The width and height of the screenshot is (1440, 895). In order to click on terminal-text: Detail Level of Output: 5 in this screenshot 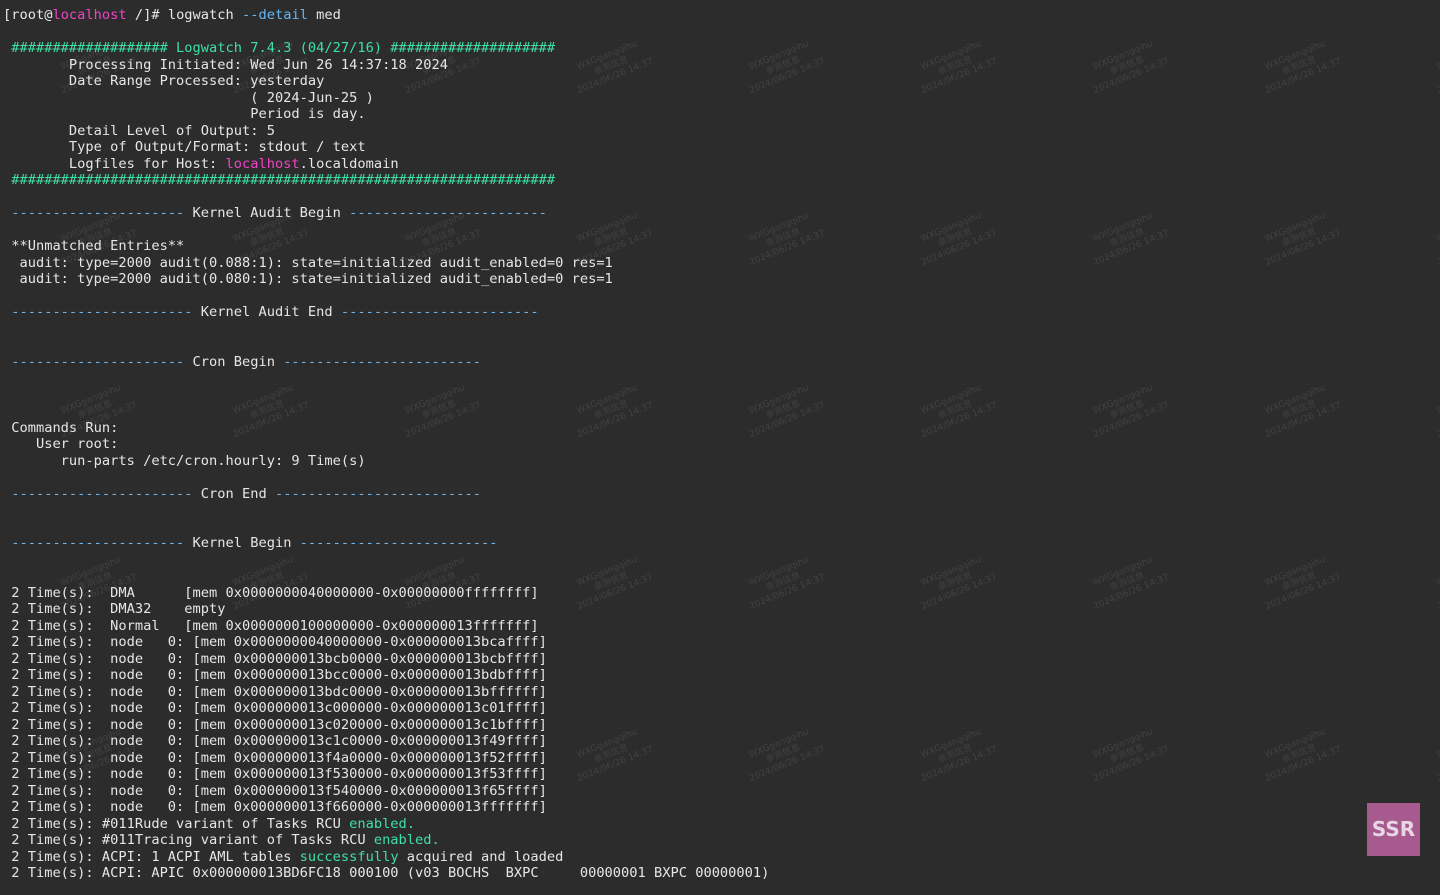, I will do `click(139, 130)`.